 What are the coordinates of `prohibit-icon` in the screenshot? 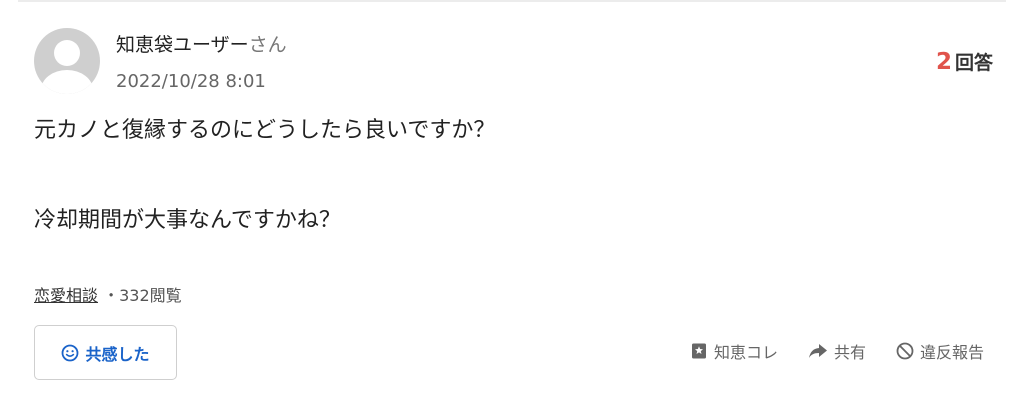 It's located at (905, 351).